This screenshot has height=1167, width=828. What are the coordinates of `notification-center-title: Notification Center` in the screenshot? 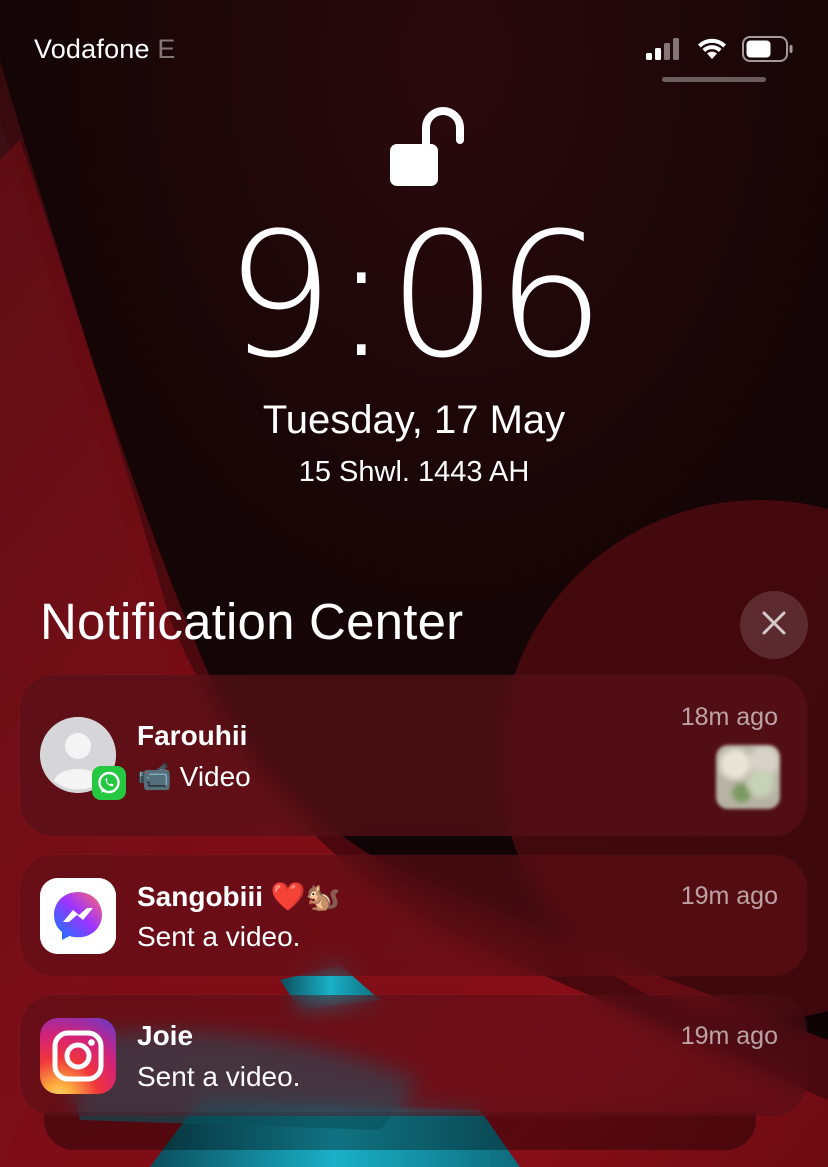 It's located at (252, 621).